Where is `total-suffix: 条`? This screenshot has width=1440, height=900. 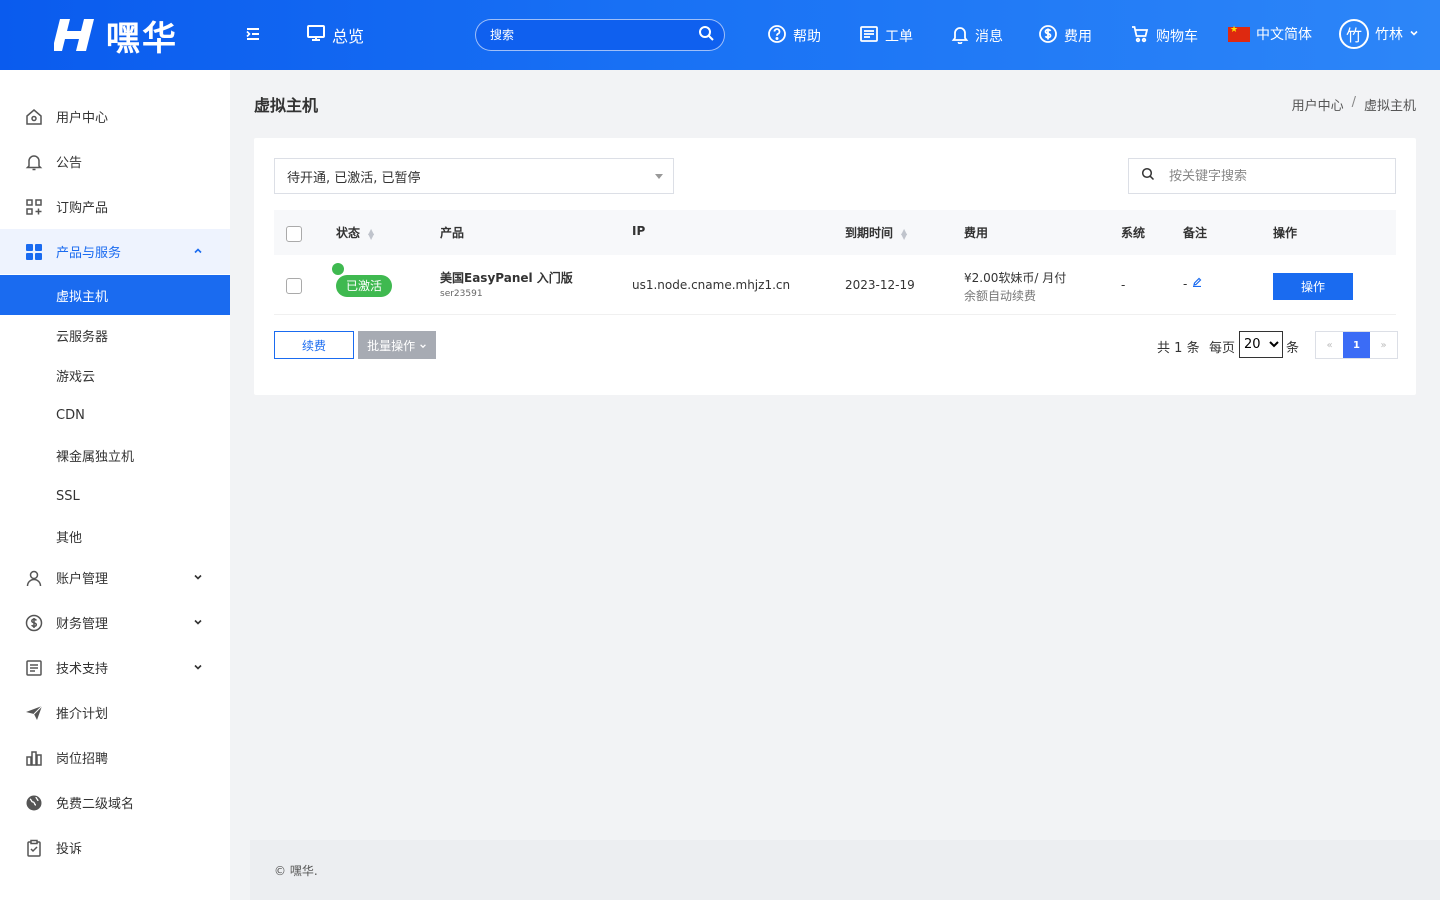
total-suffix: 条 is located at coordinates (1193, 348).